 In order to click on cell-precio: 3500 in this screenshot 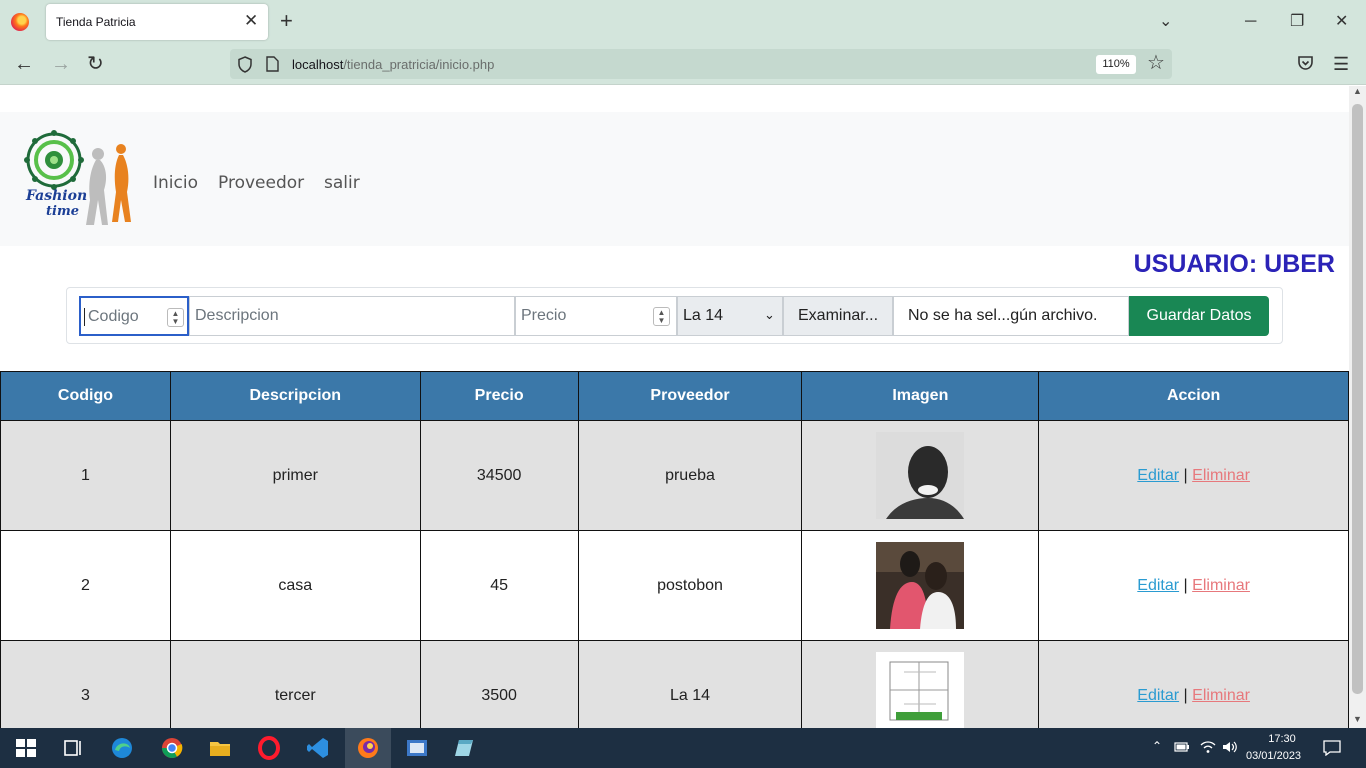, I will do `click(499, 684)`.